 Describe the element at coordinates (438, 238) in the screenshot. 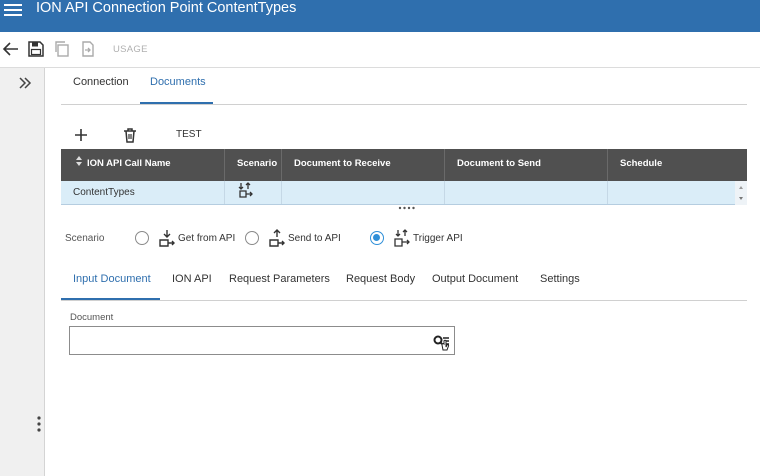

I see `option-trigger-api: Trigger API` at that location.